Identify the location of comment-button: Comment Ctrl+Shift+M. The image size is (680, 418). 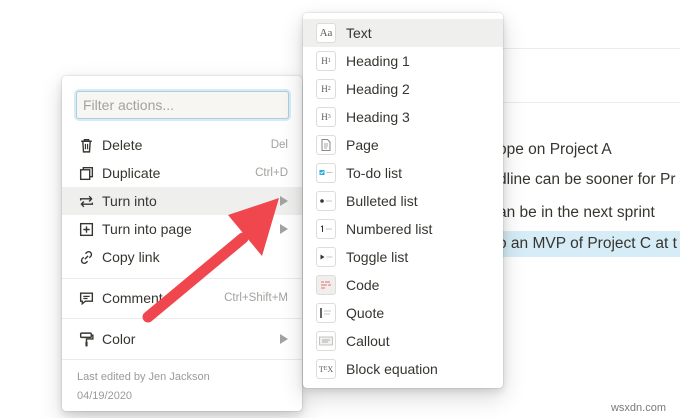
(182, 298).